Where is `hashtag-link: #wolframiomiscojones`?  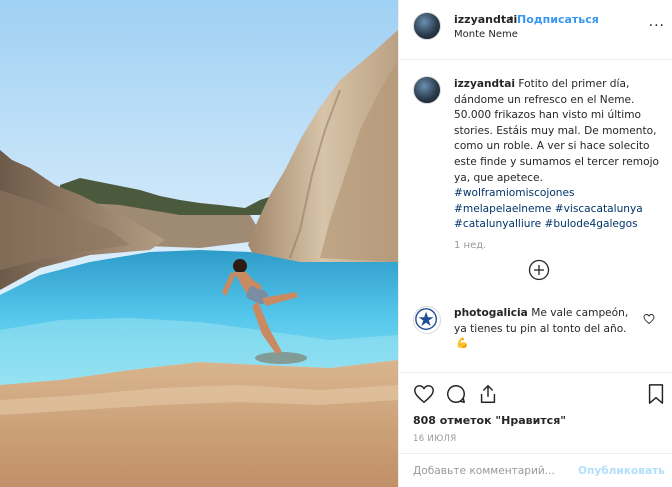
hashtag-link: #wolframiomiscojones is located at coordinates (514, 193).